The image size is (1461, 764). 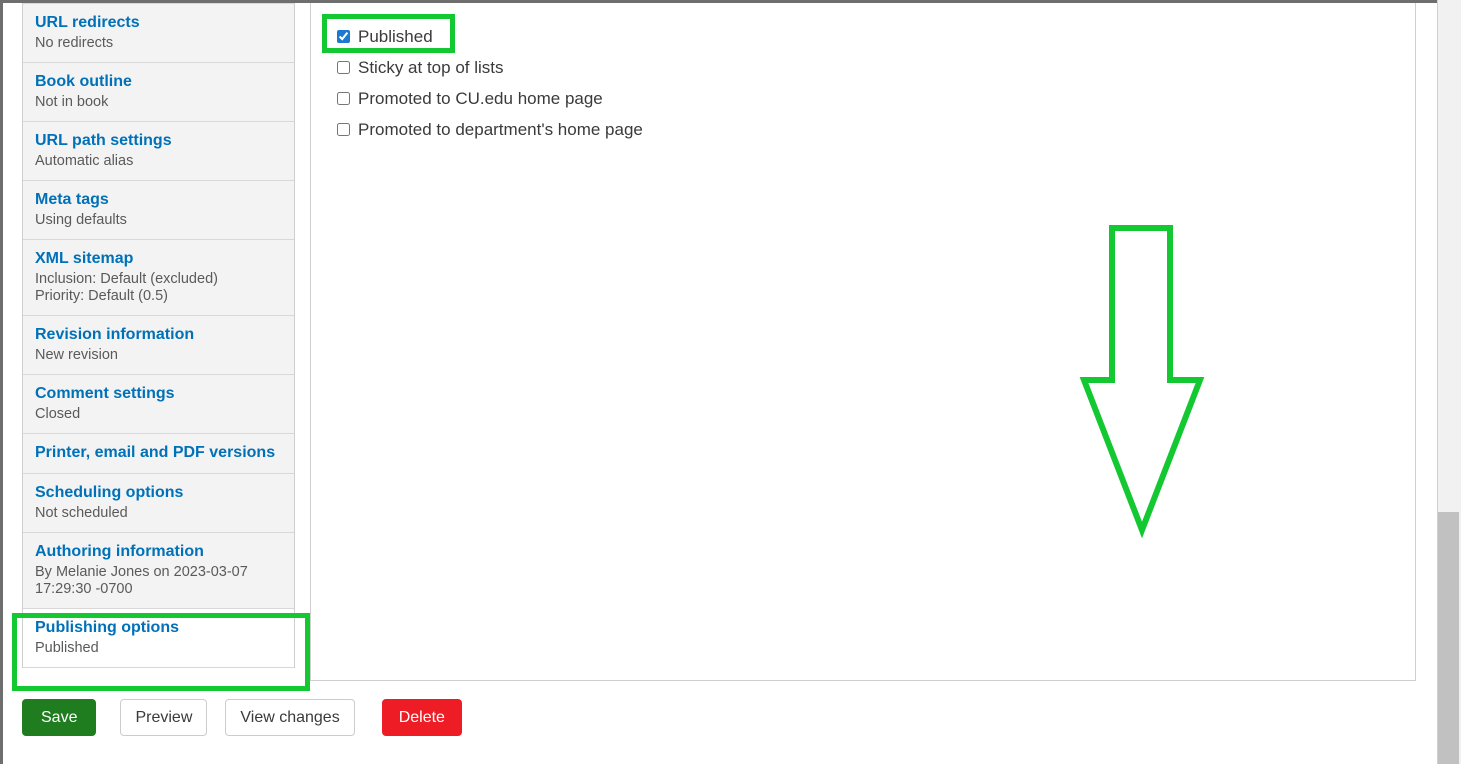 What do you see at coordinates (84, 589) in the screenshot?
I see `sidebar-tab-summary-line: 17:29:30 -0700` at bounding box center [84, 589].